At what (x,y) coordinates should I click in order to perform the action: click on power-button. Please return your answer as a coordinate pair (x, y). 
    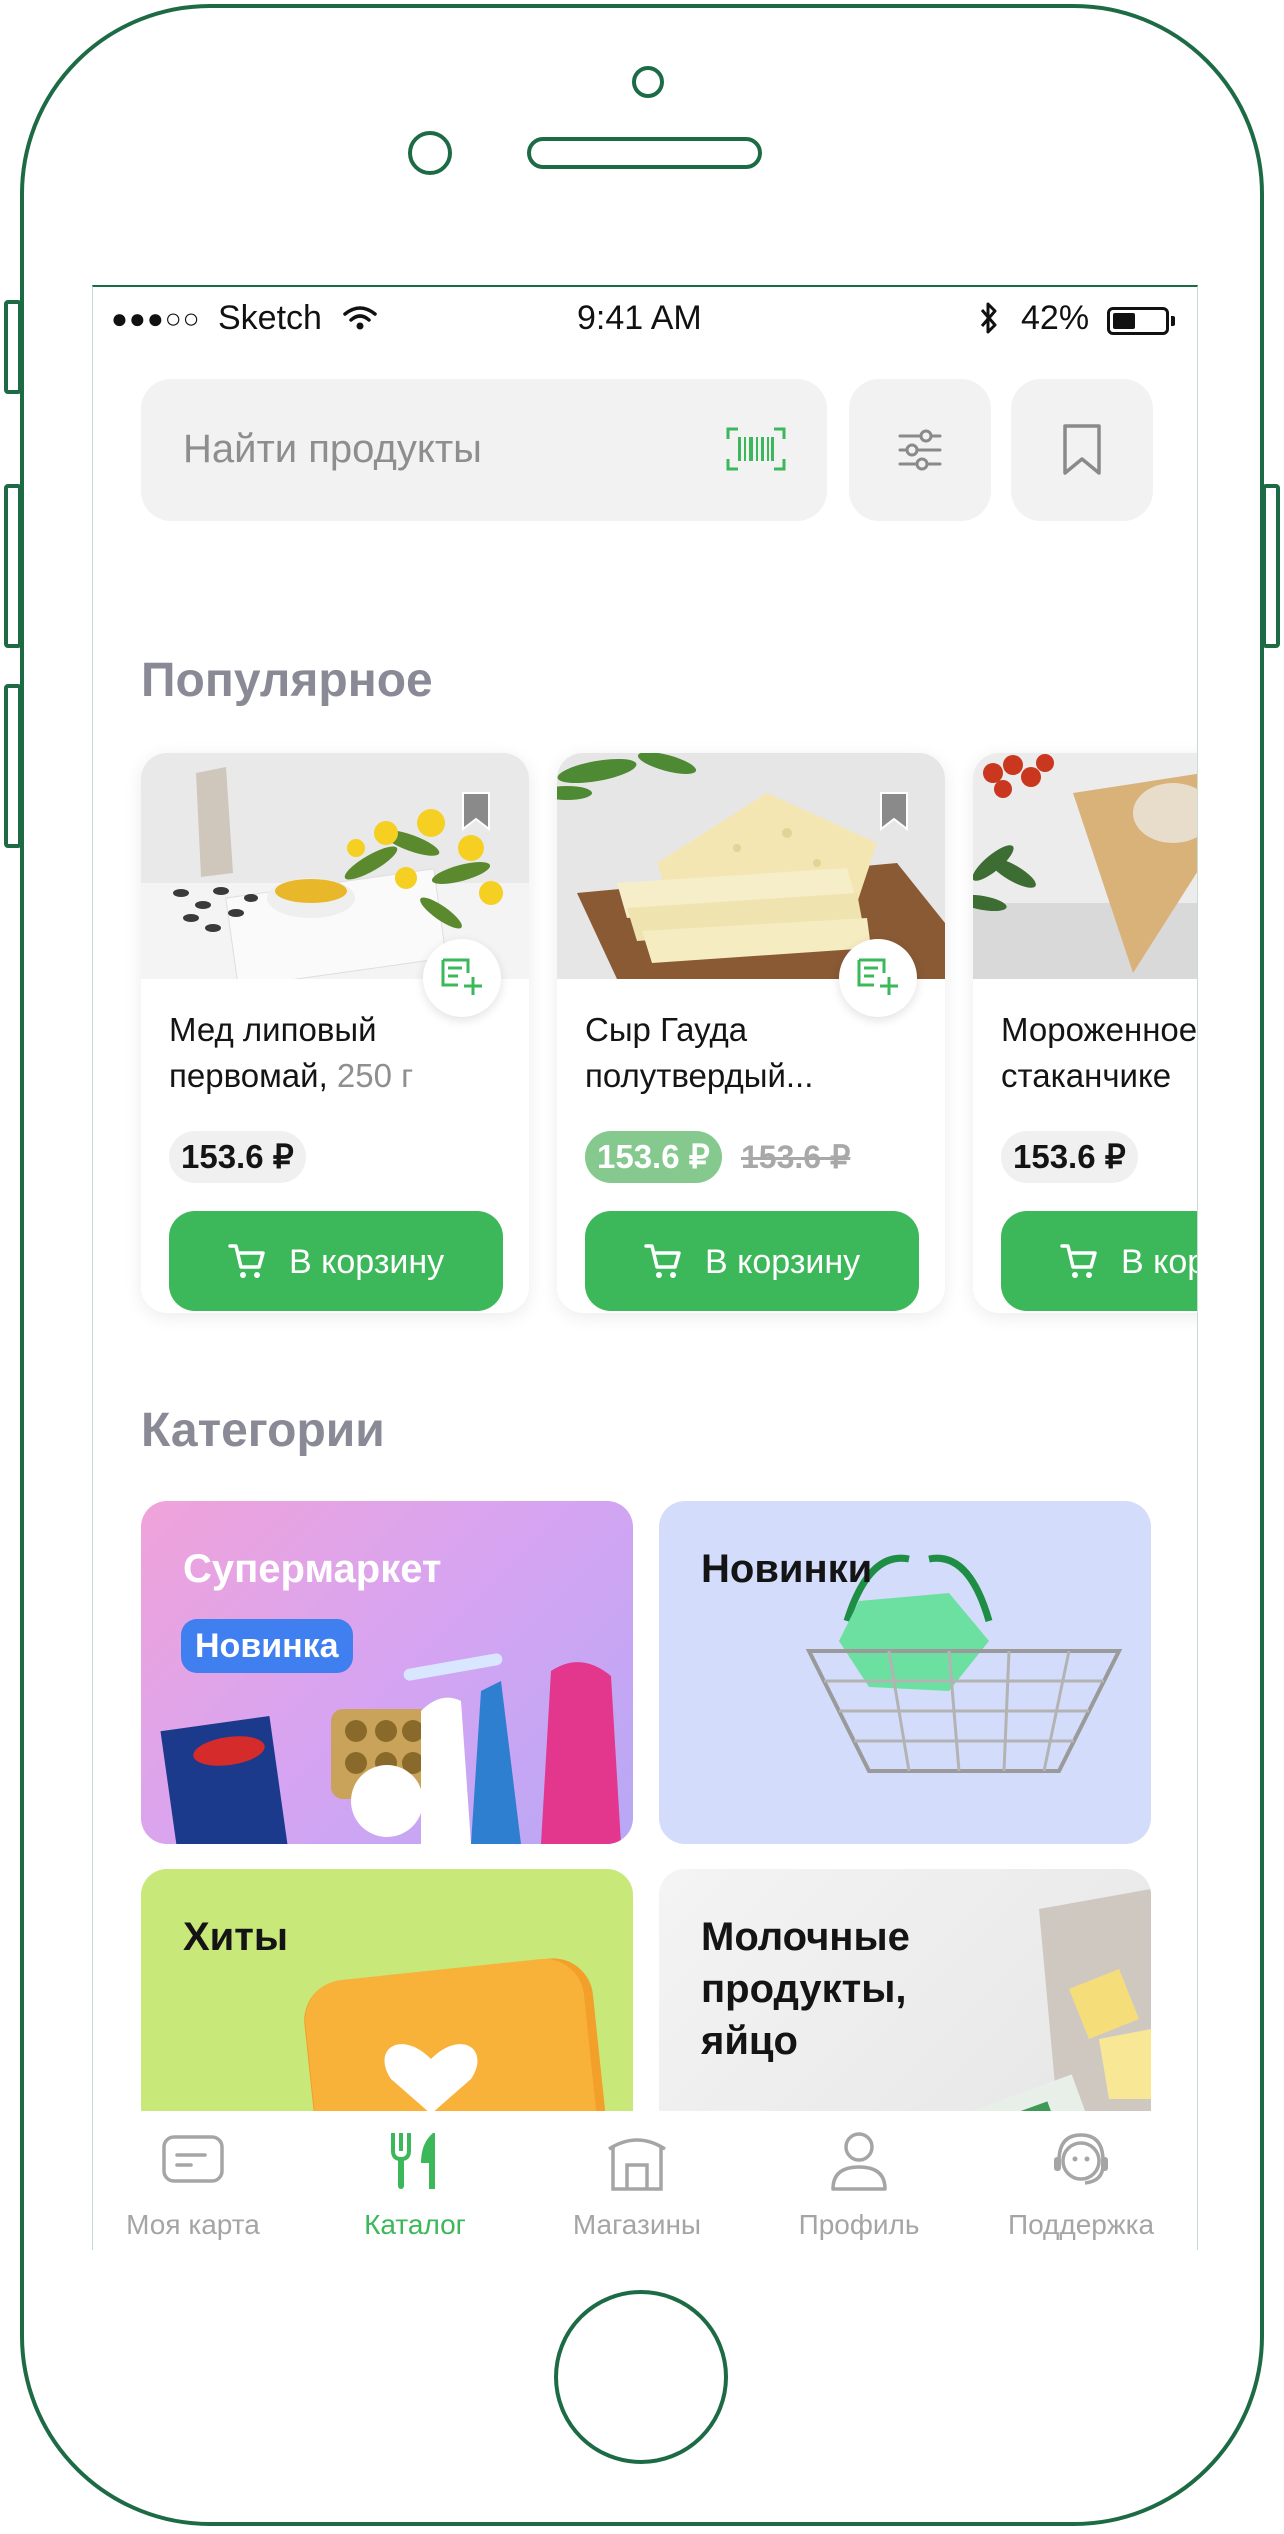
    Looking at the image, I should click on (1271, 566).